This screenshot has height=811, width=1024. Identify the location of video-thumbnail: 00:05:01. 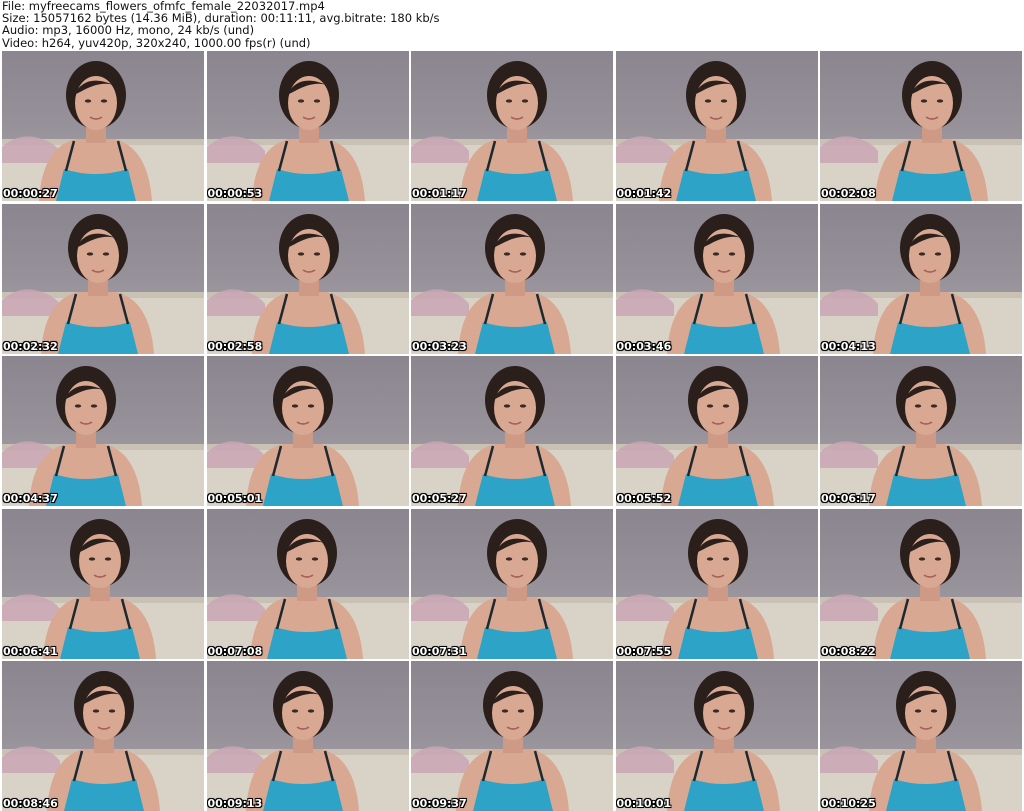
(307, 431).